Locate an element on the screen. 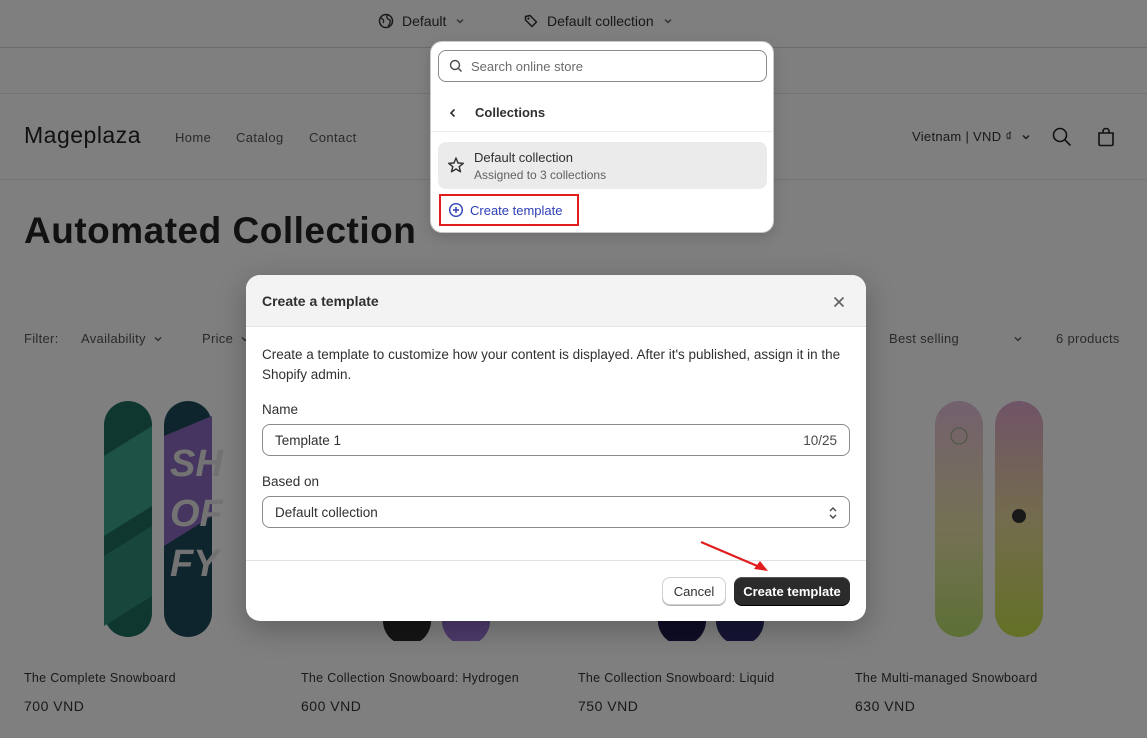 This screenshot has height=738, width=1147. select-arrows-icon is located at coordinates (833, 513).